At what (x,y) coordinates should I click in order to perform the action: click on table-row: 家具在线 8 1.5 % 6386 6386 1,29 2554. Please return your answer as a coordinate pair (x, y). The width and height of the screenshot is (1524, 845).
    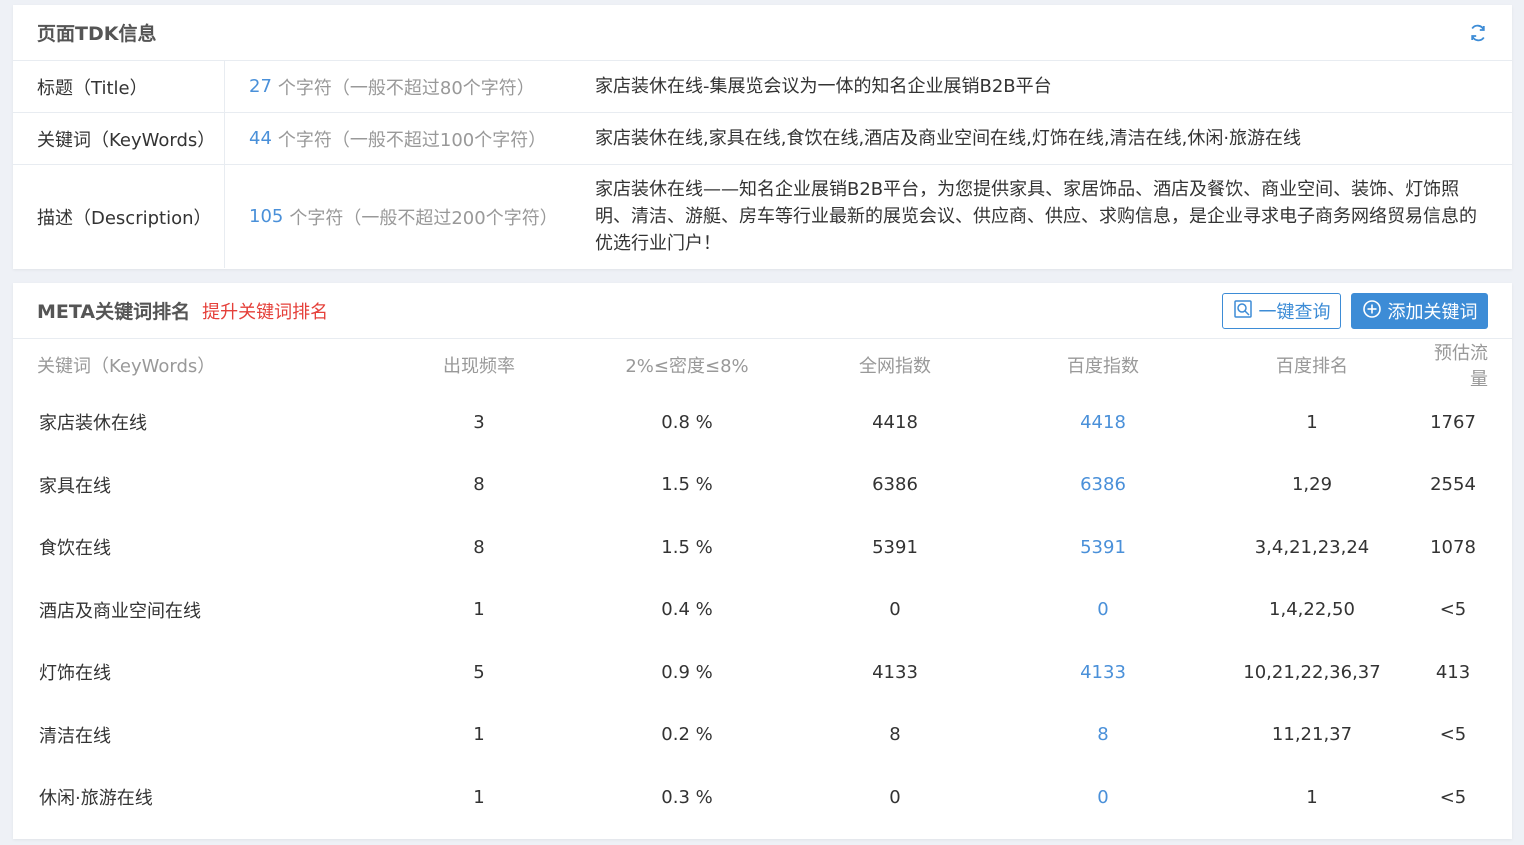
    Looking at the image, I should click on (762, 485).